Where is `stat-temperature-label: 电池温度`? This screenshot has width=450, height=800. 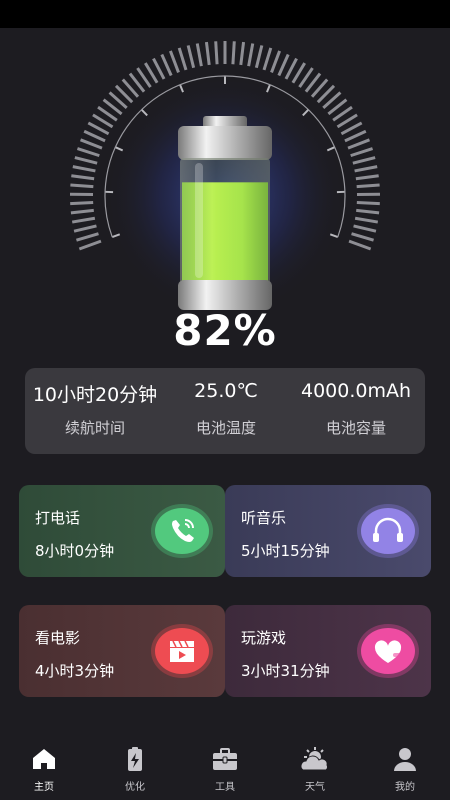
stat-temperature-label: 电池温度 is located at coordinates (225, 428).